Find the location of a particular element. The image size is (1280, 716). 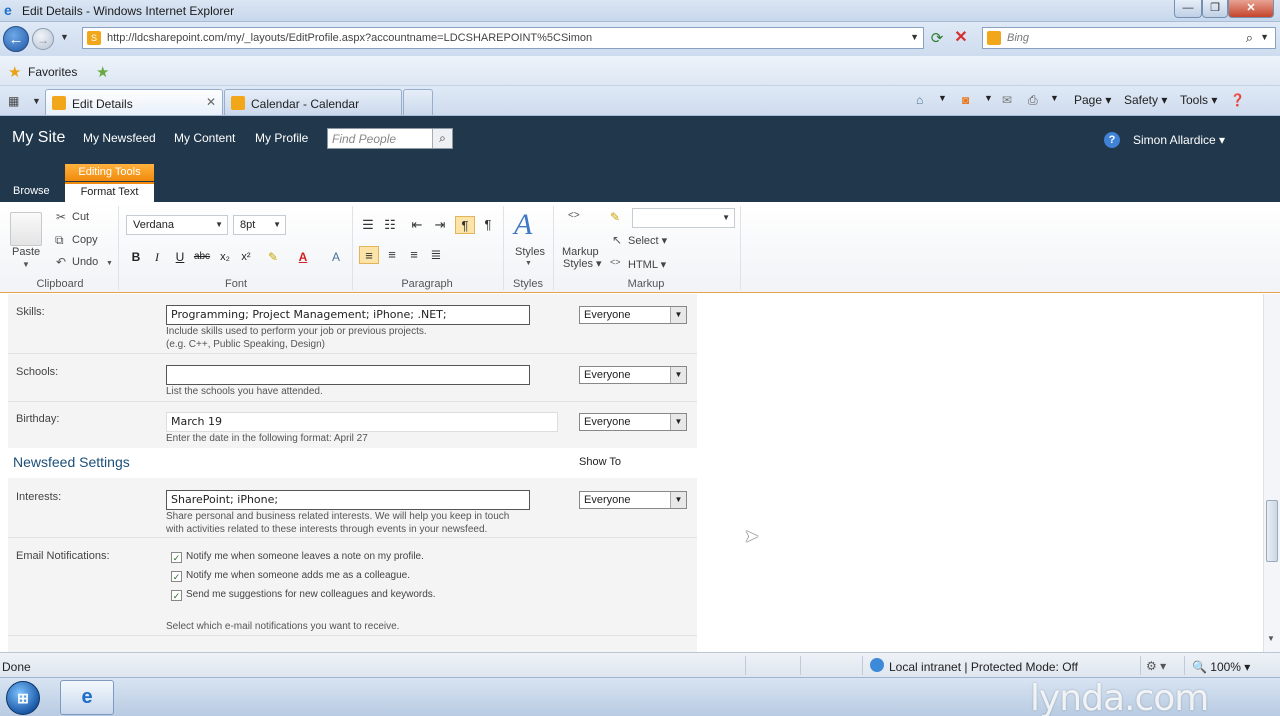

start-button-windows-icon: ⊞ is located at coordinates (23, 698).